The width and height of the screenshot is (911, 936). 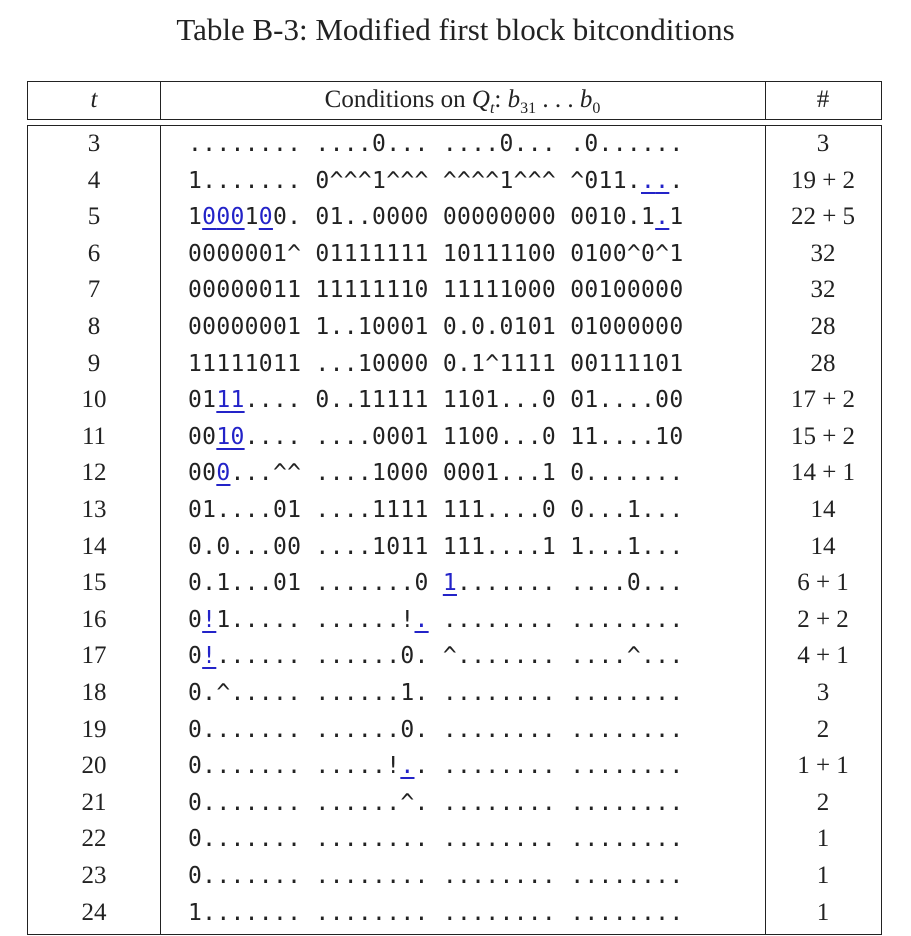 I want to click on header-conditions-prefix: Conditions on, so click(x=398, y=99).